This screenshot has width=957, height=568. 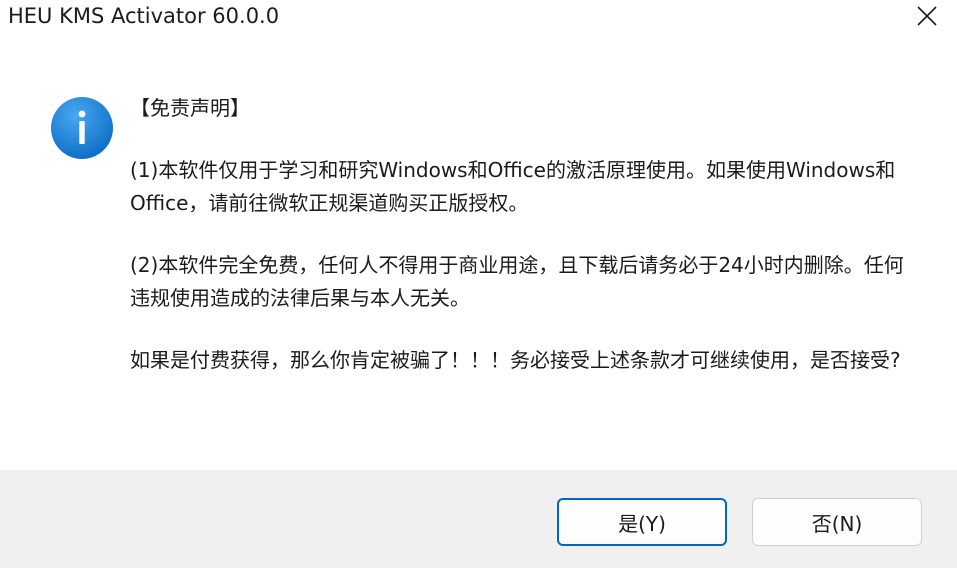 I want to click on window-title: HEU KMS Activator 60.0.0, so click(x=144, y=16).